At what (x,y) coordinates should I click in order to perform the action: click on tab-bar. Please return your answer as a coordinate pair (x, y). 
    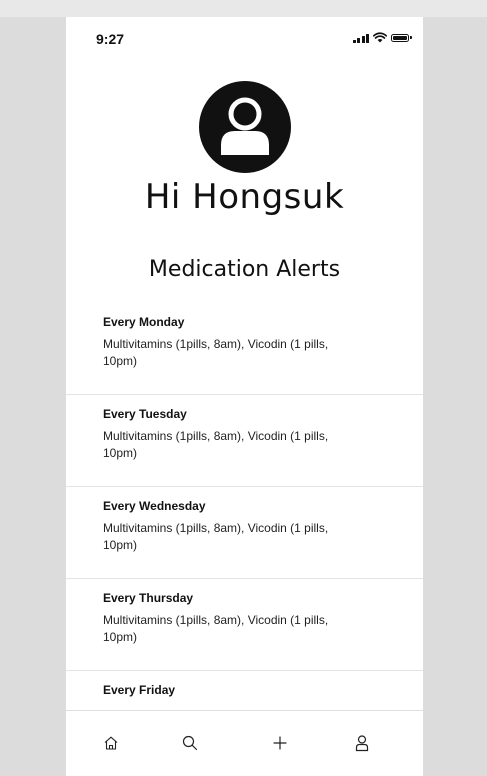
    Looking at the image, I should click on (244, 743).